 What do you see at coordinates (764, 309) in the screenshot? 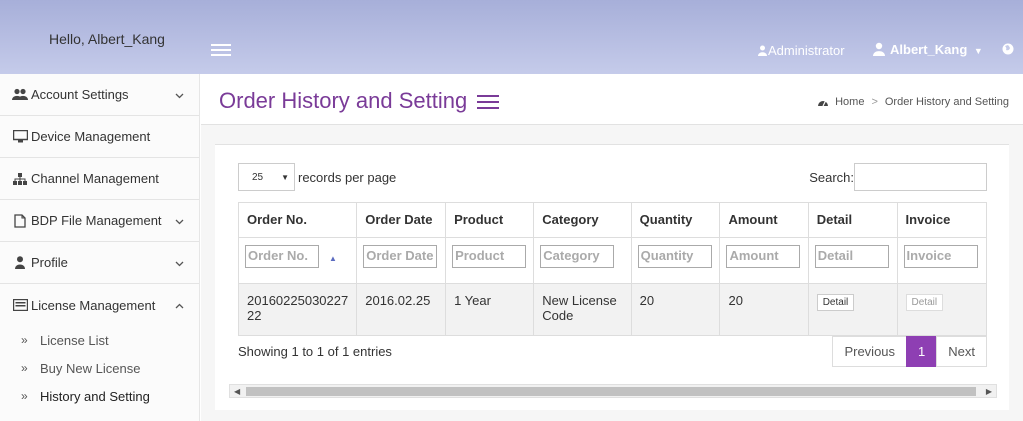
I see `cell-amount: 20` at bounding box center [764, 309].